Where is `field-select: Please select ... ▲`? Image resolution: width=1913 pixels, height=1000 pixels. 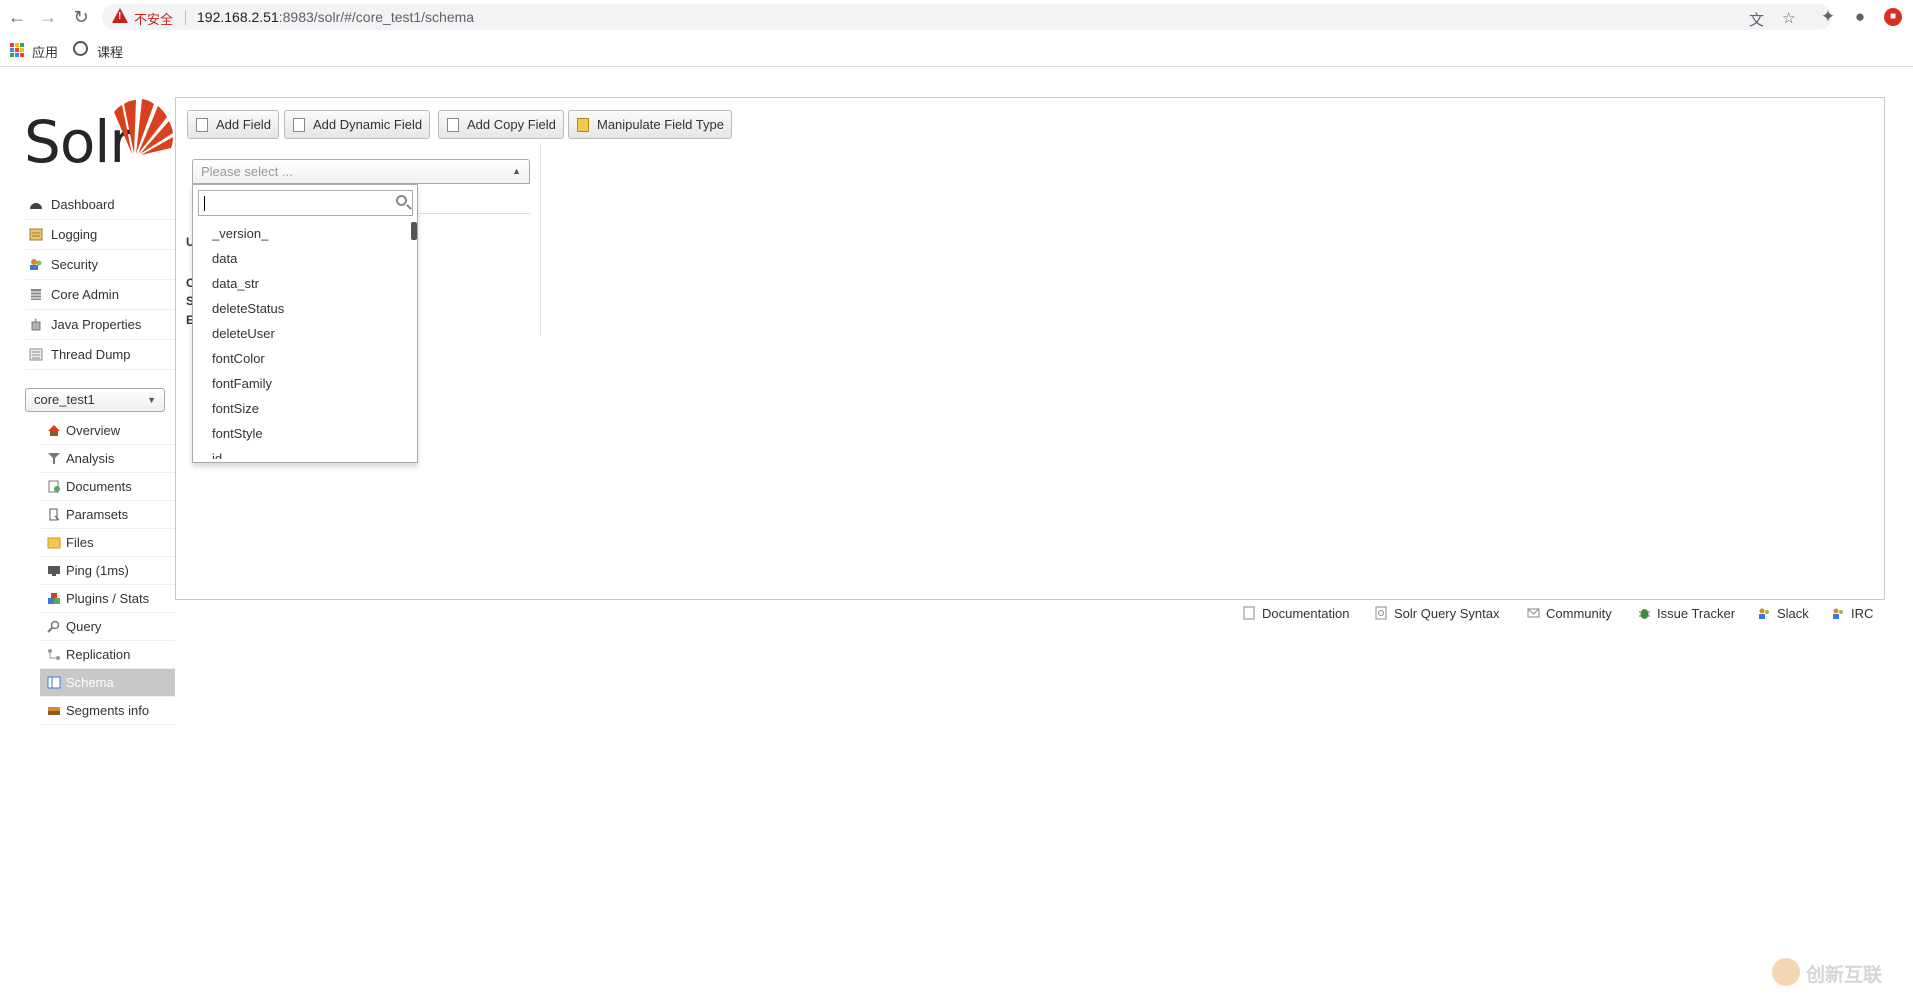 field-select: Please select ... ▲ is located at coordinates (361, 171).